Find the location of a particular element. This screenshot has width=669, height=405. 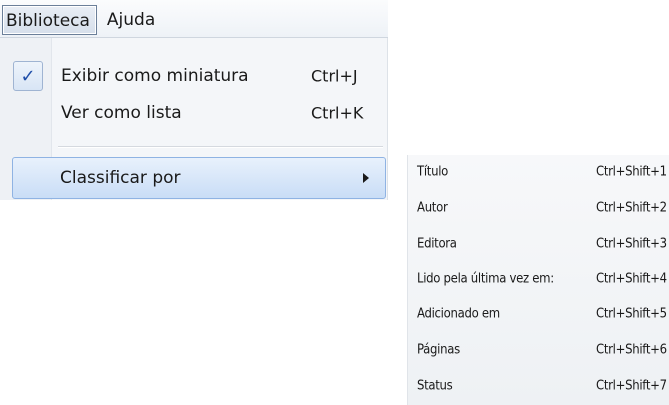

submenu-item-label: Título is located at coordinates (432, 172).